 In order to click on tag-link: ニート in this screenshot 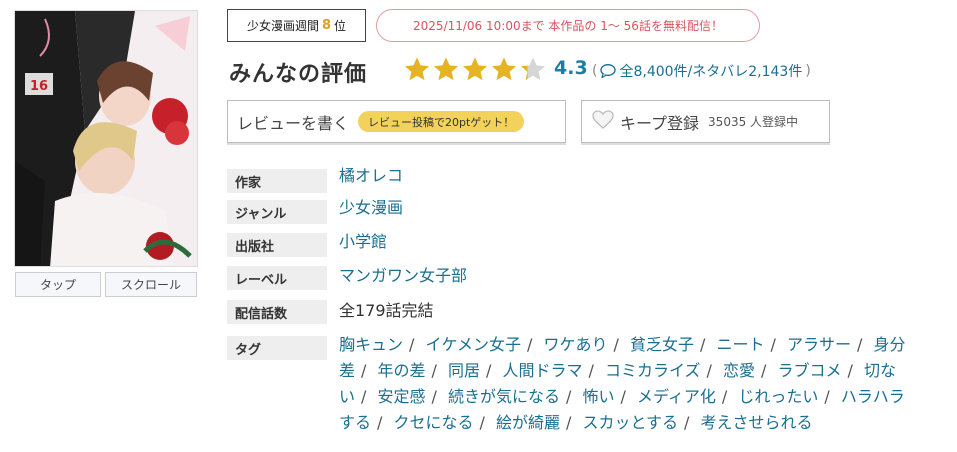, I will do `click(741, 344)`.